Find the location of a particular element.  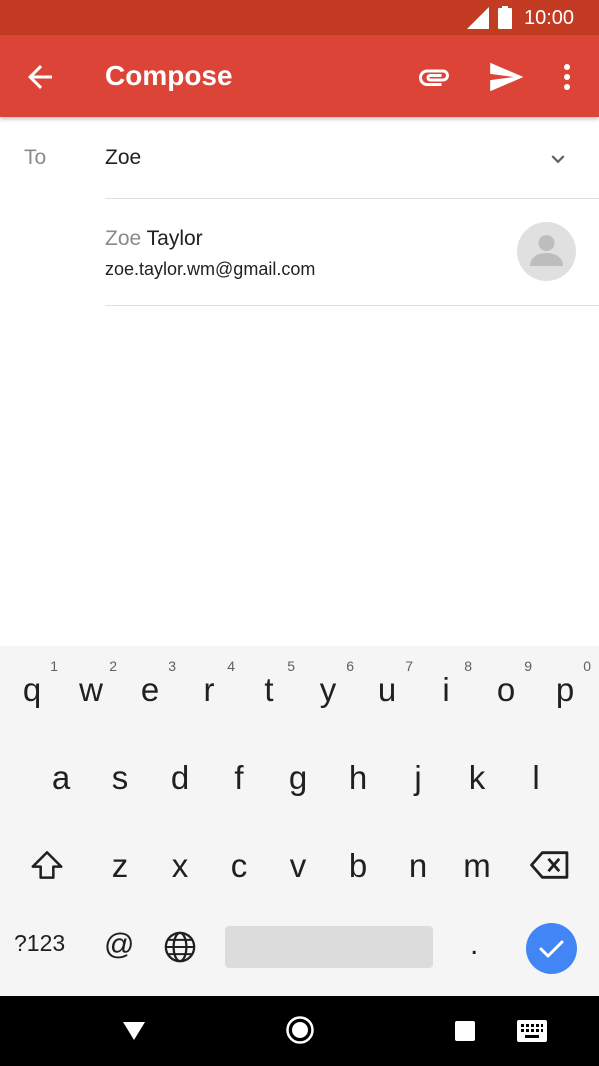

key-hint: 0 is located at coordinates (587, 666).